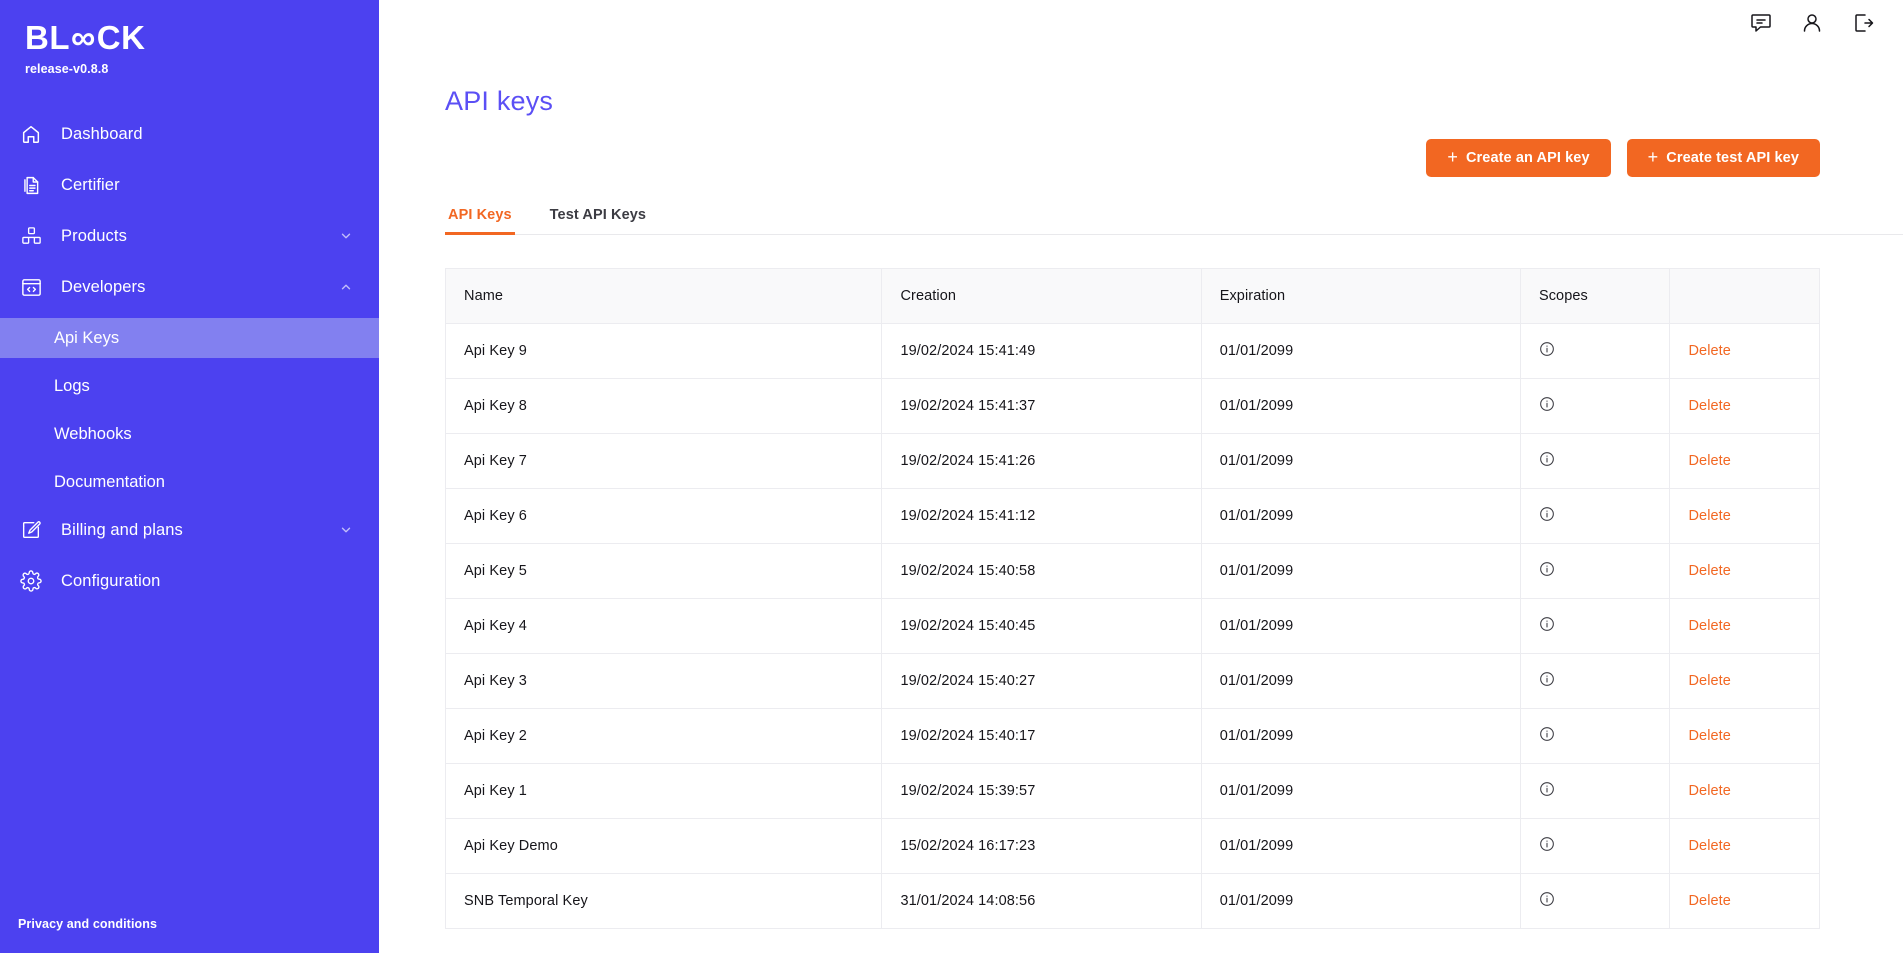 Image resolution: width=1903 pixels, height=953 pixels. I want to click on cell-name: Api Key 5, so click(663, 571).